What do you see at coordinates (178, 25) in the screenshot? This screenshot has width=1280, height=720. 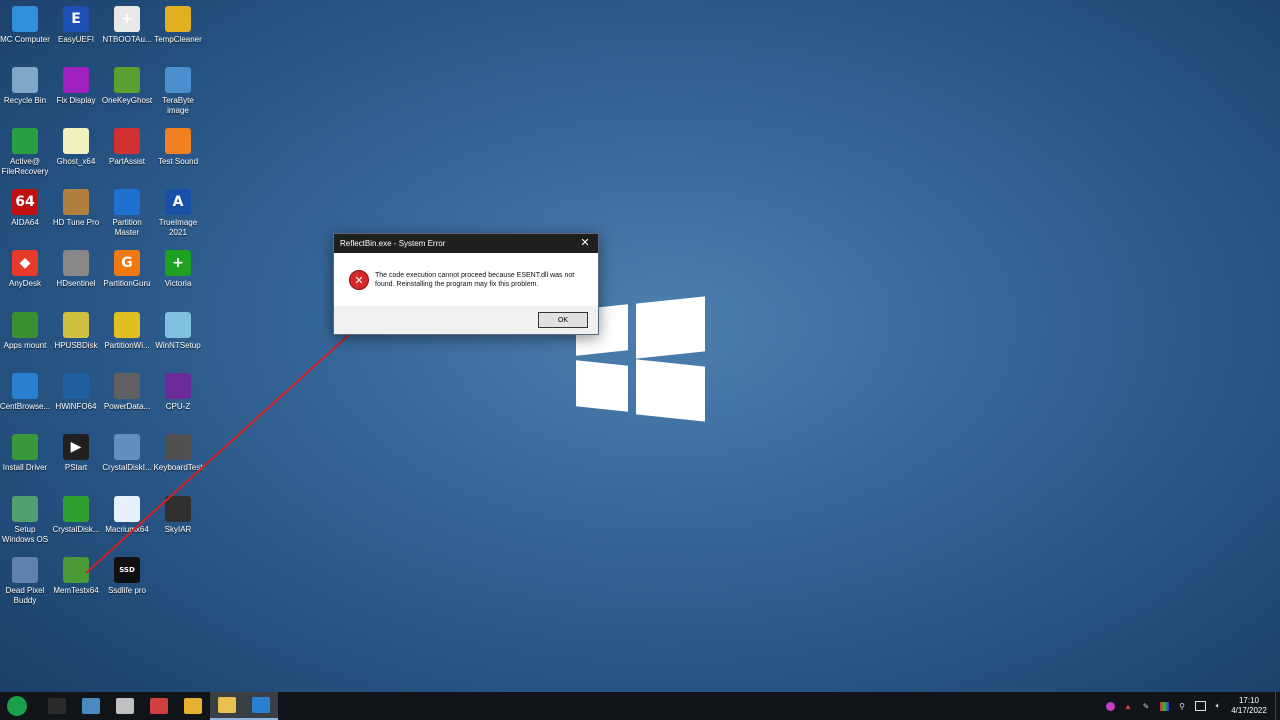 I see `desktop-icon: TempCleaner` at bounding box center [178, 25].